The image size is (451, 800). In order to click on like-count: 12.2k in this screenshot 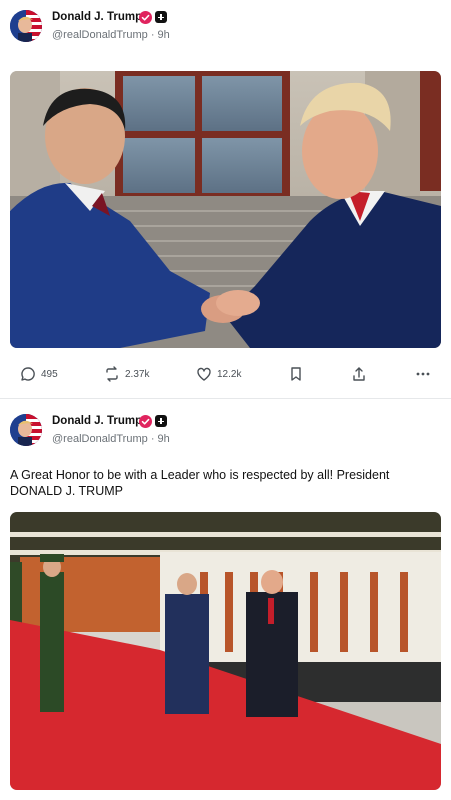, I will do `click(229, 374)`.